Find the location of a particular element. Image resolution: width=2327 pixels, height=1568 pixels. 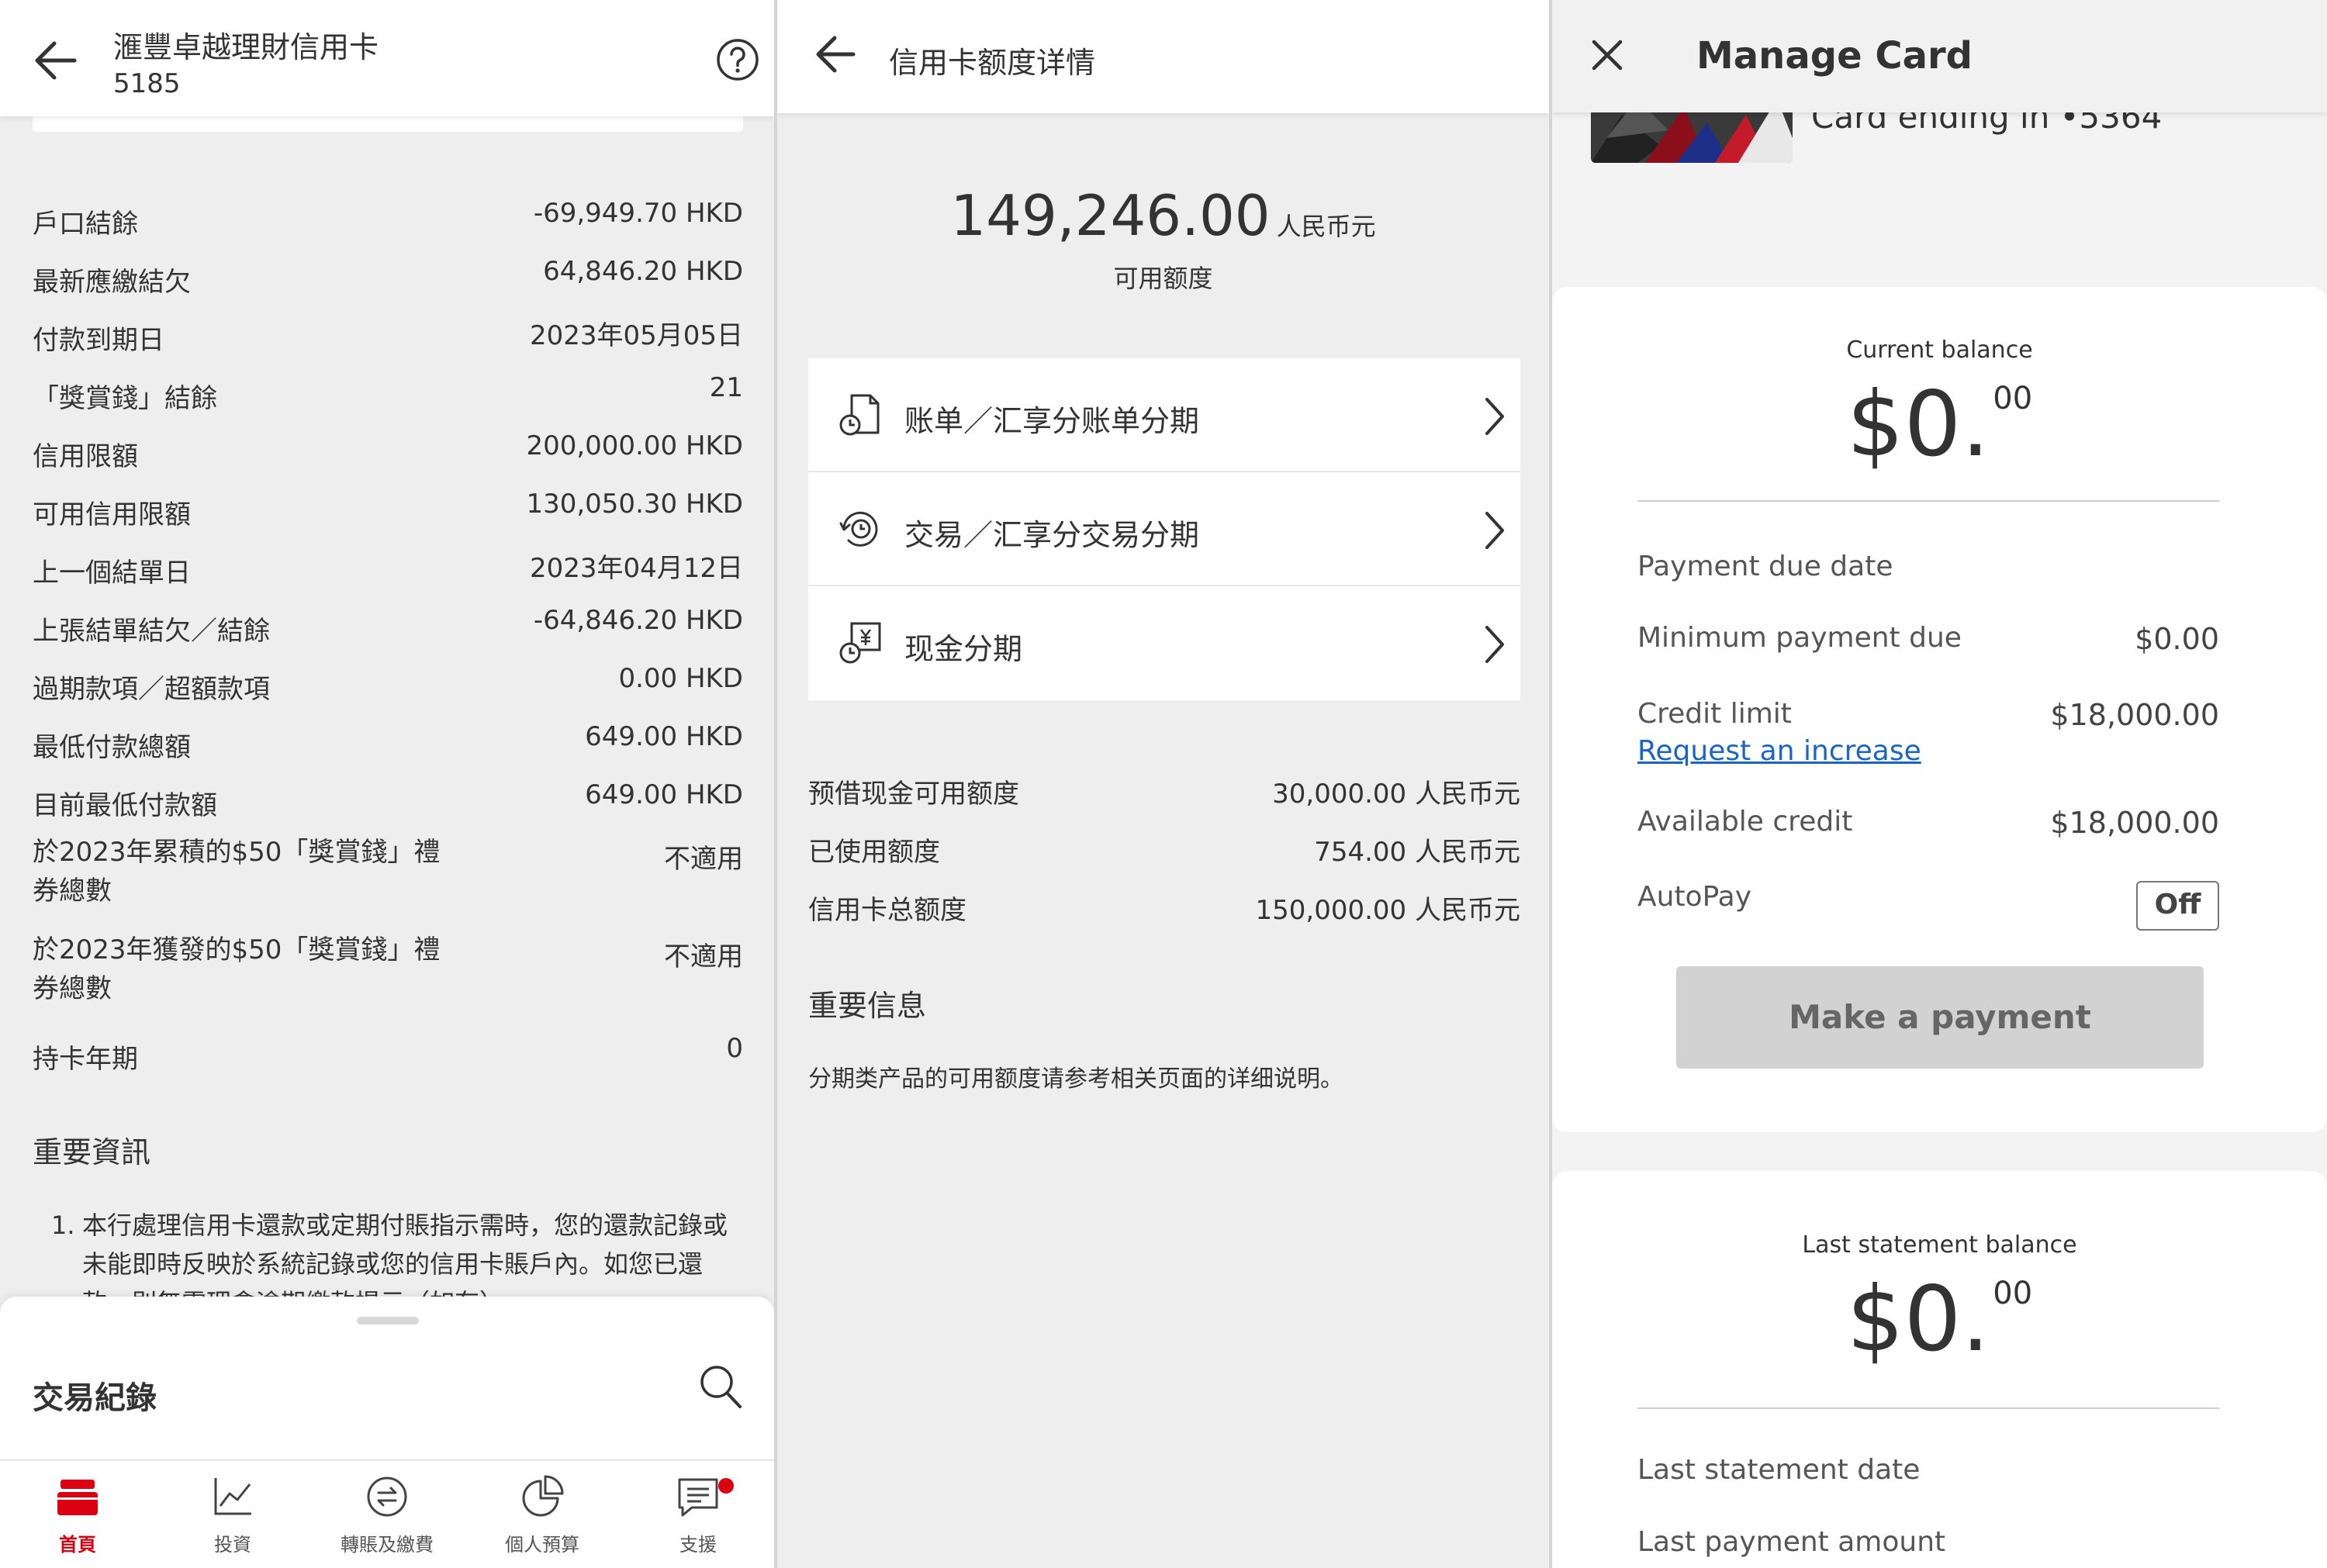

current-balance-amount: $0. 00 is located at coordinates (1939, 424).